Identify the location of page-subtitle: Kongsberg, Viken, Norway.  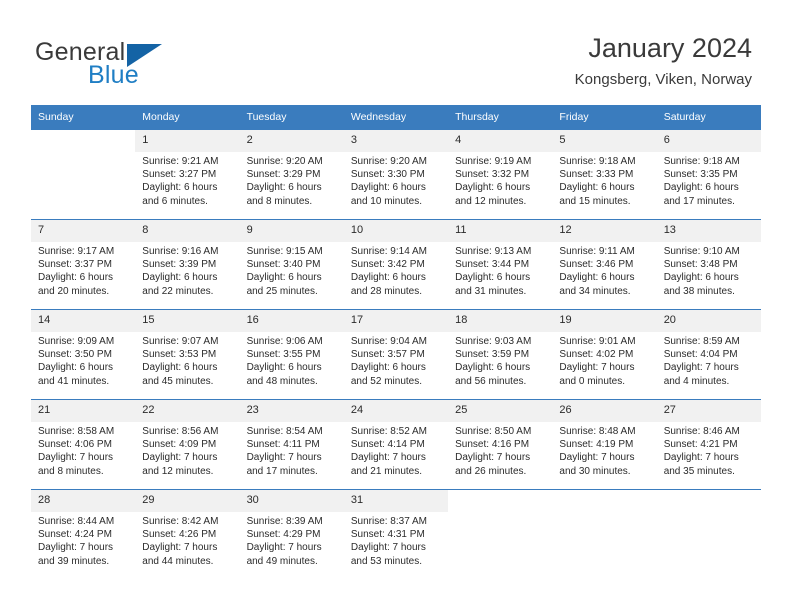
(663, 79).